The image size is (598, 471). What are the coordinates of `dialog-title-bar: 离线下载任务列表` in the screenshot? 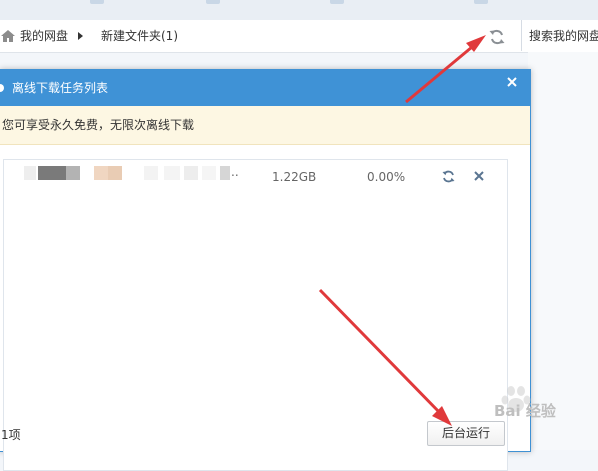 It's located at (265, 88).